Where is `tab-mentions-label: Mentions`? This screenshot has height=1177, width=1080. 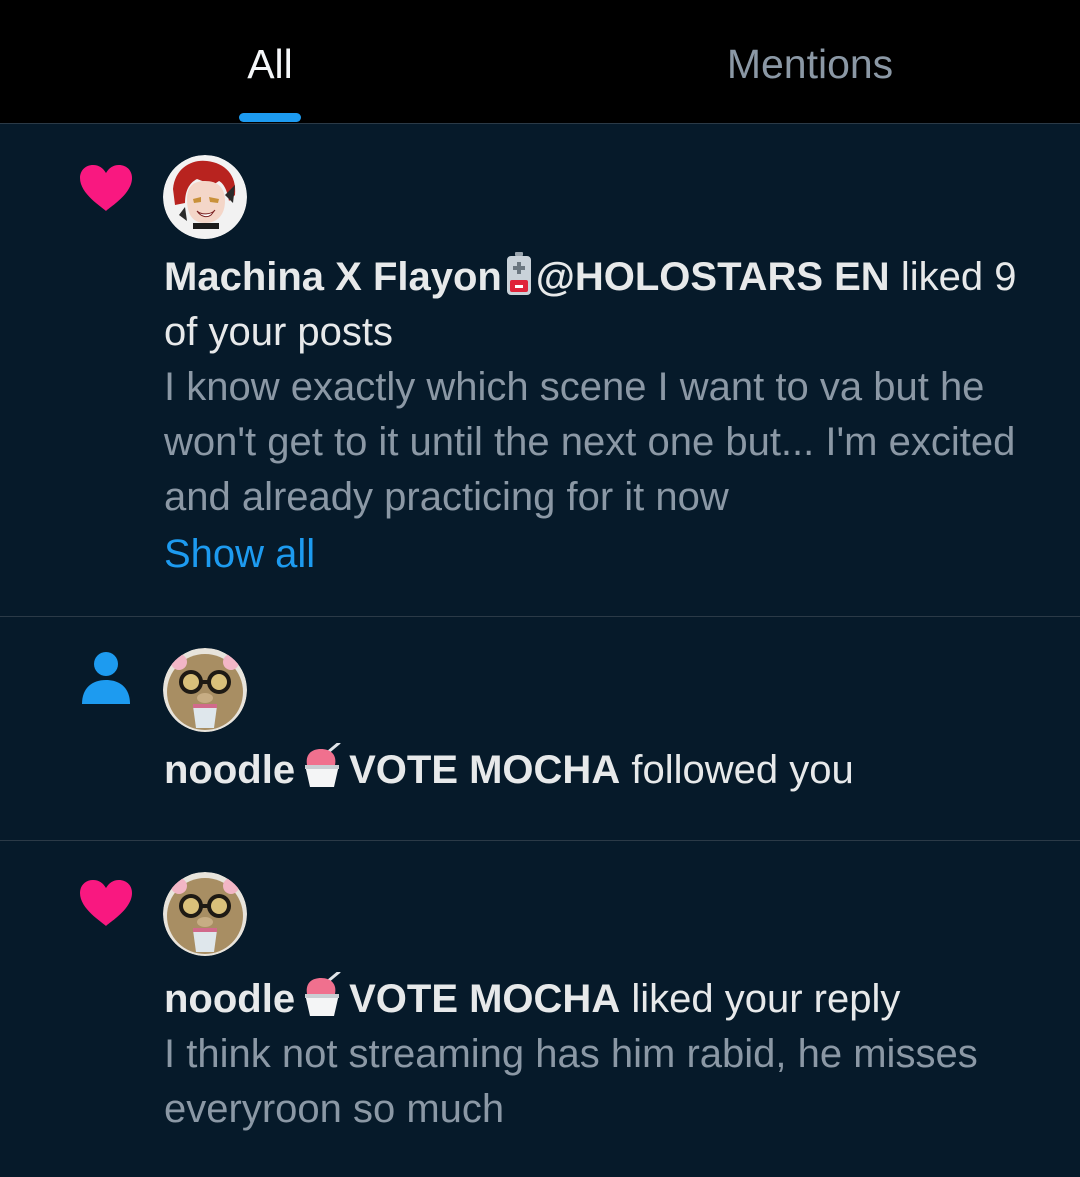
tab-mentions-label: Mentions is located at coordinates (810, 64).